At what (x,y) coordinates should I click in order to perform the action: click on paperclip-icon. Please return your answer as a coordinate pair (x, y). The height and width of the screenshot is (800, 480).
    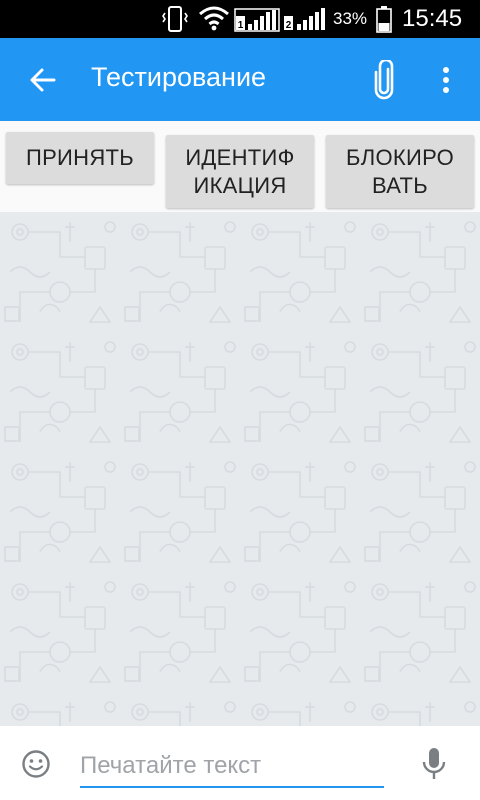
    Looking at the image, I should click on (384, 80).